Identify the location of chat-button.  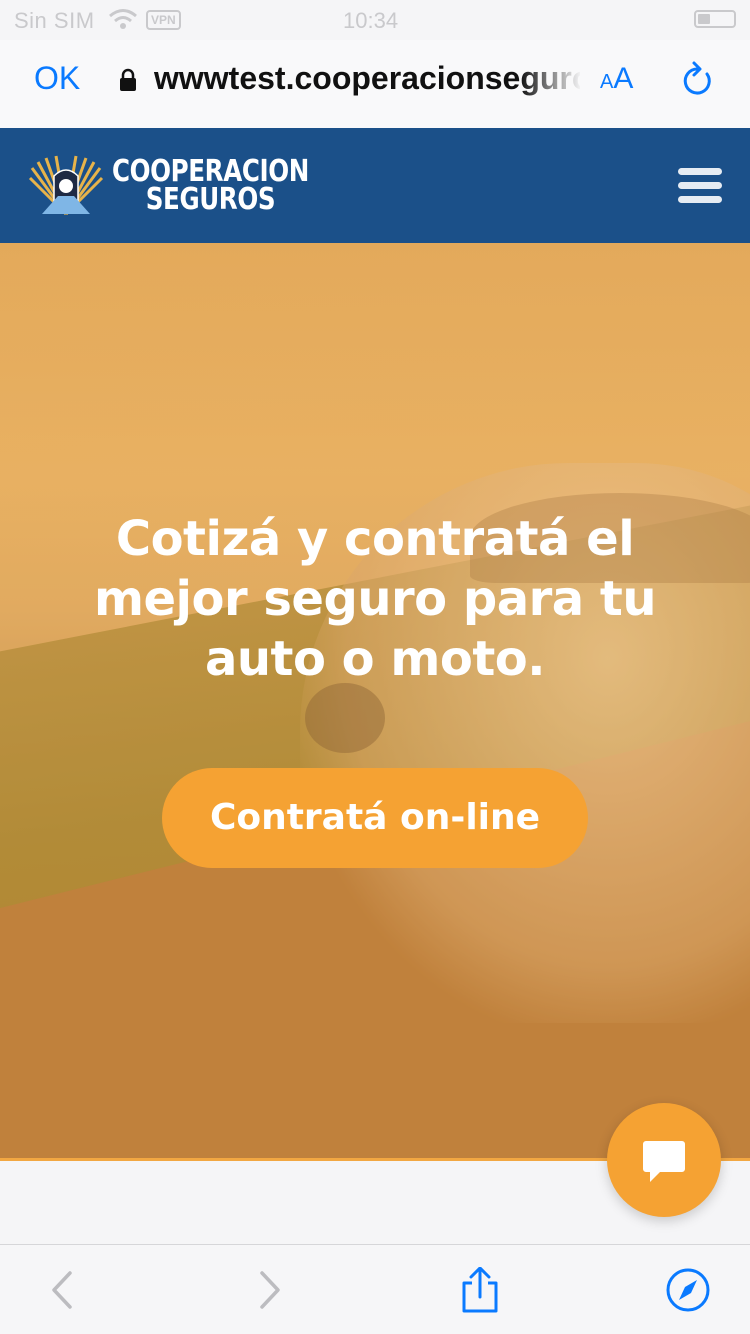
(664, 1160).